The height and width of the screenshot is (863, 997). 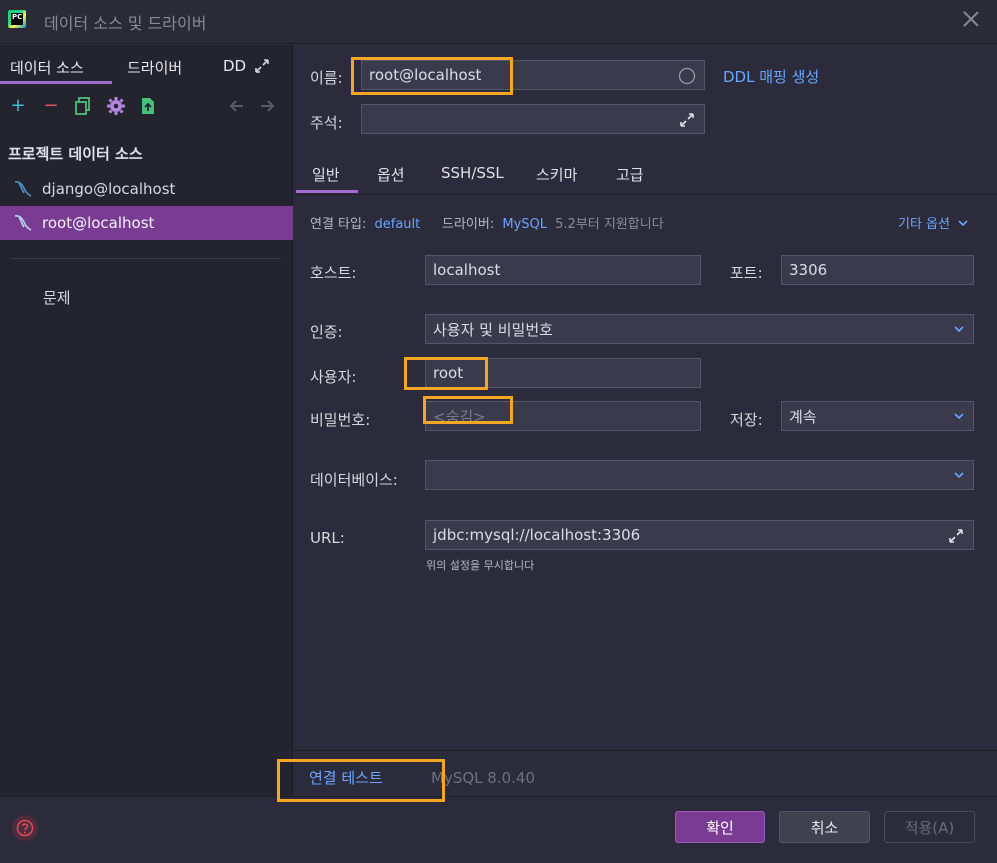 What do you see at coordinates (746, 273) in the screenshot?
I see `port-label: 포트:` at bounding box center [746, 273].